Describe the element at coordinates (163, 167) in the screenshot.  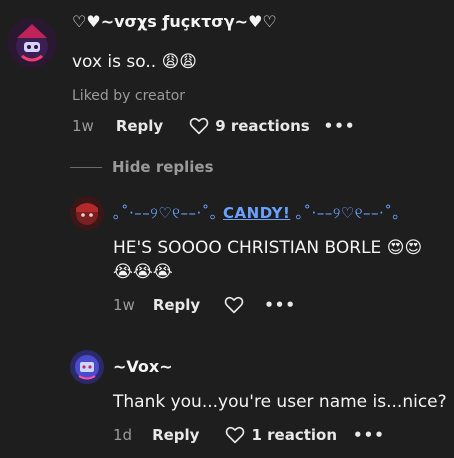
I see `hide-replies-label: Hide replies` at that location.